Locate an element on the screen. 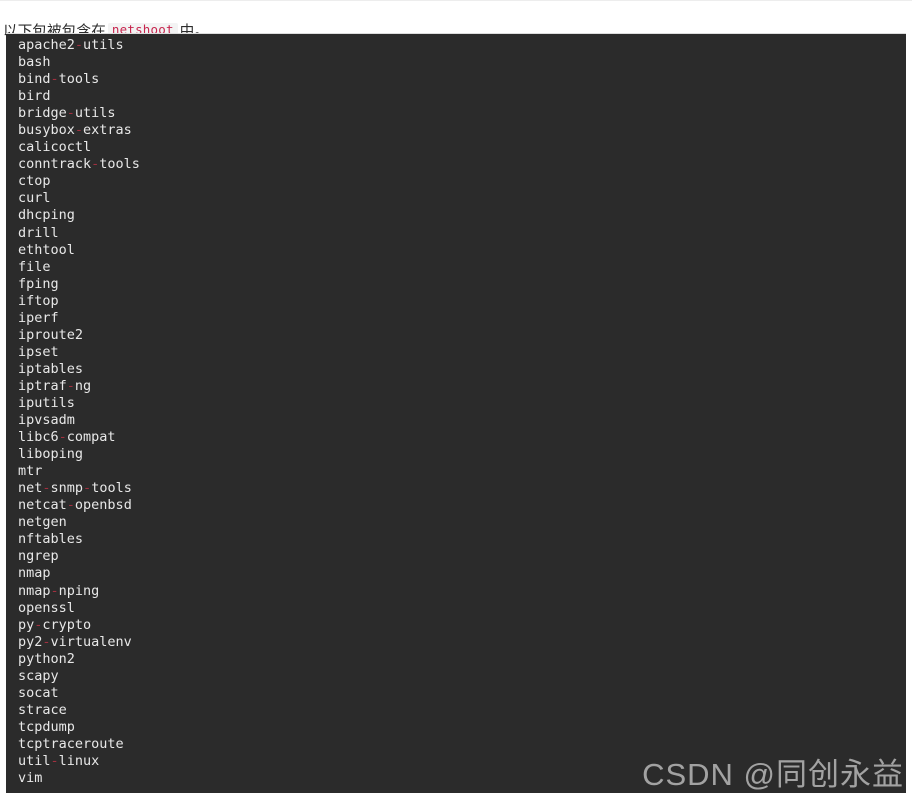 The height and width of the screenshot is (798, 912). package-line: apache2-utils is located at coordinates (79, 45).